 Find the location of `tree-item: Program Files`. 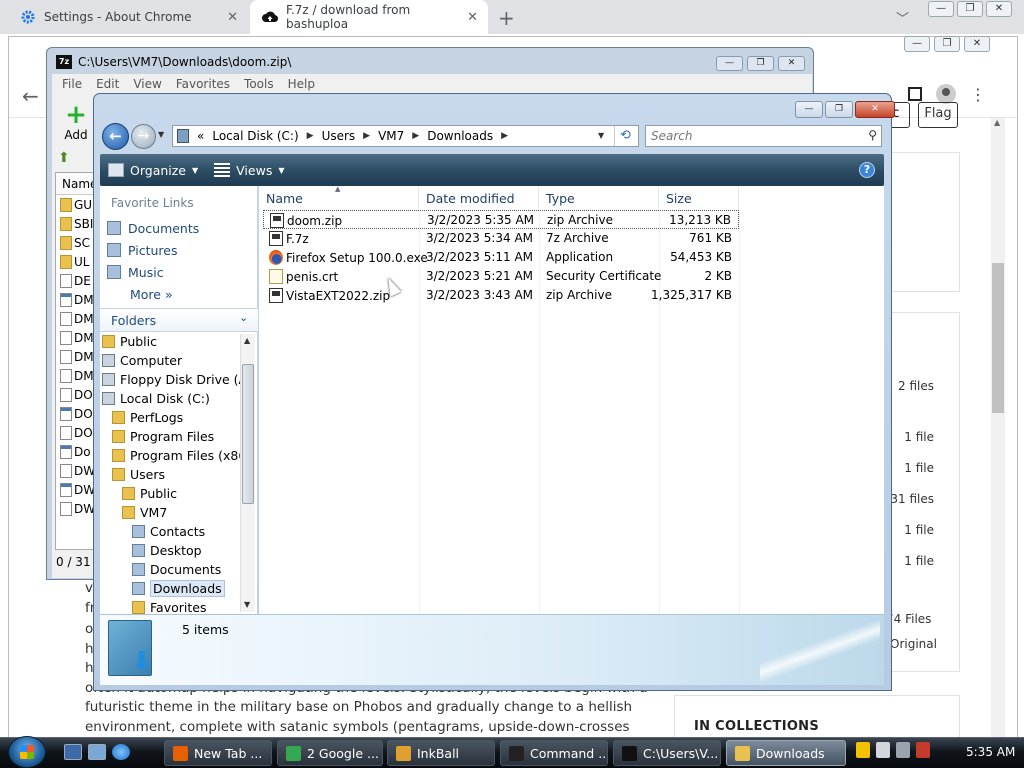

tree-item: Program Files is located at coordinates (163, 436).